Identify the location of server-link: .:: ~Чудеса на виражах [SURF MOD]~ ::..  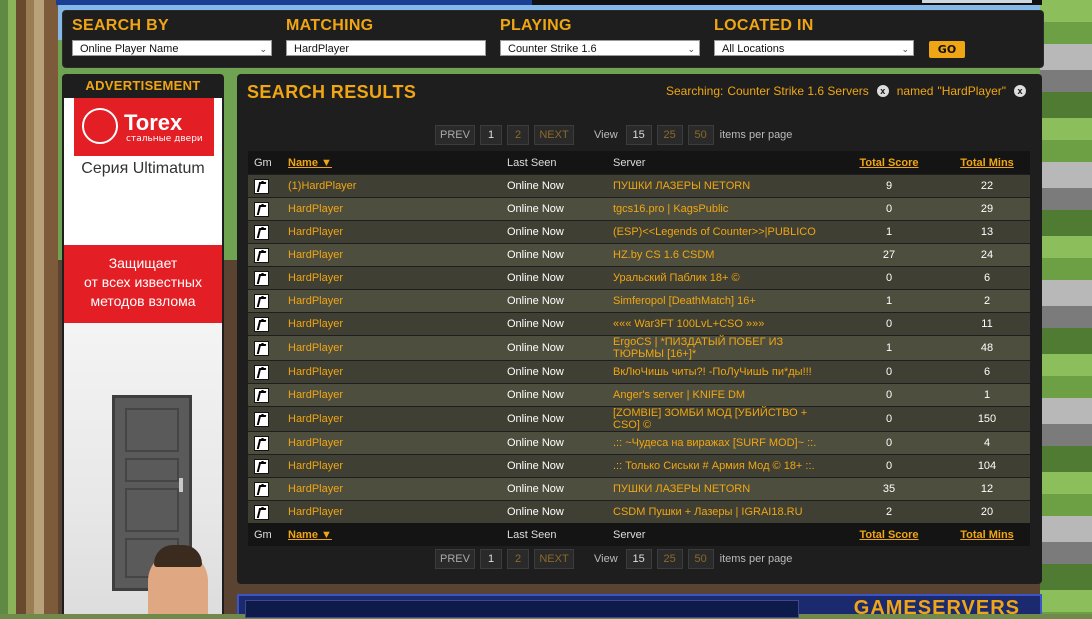
(723, 443).